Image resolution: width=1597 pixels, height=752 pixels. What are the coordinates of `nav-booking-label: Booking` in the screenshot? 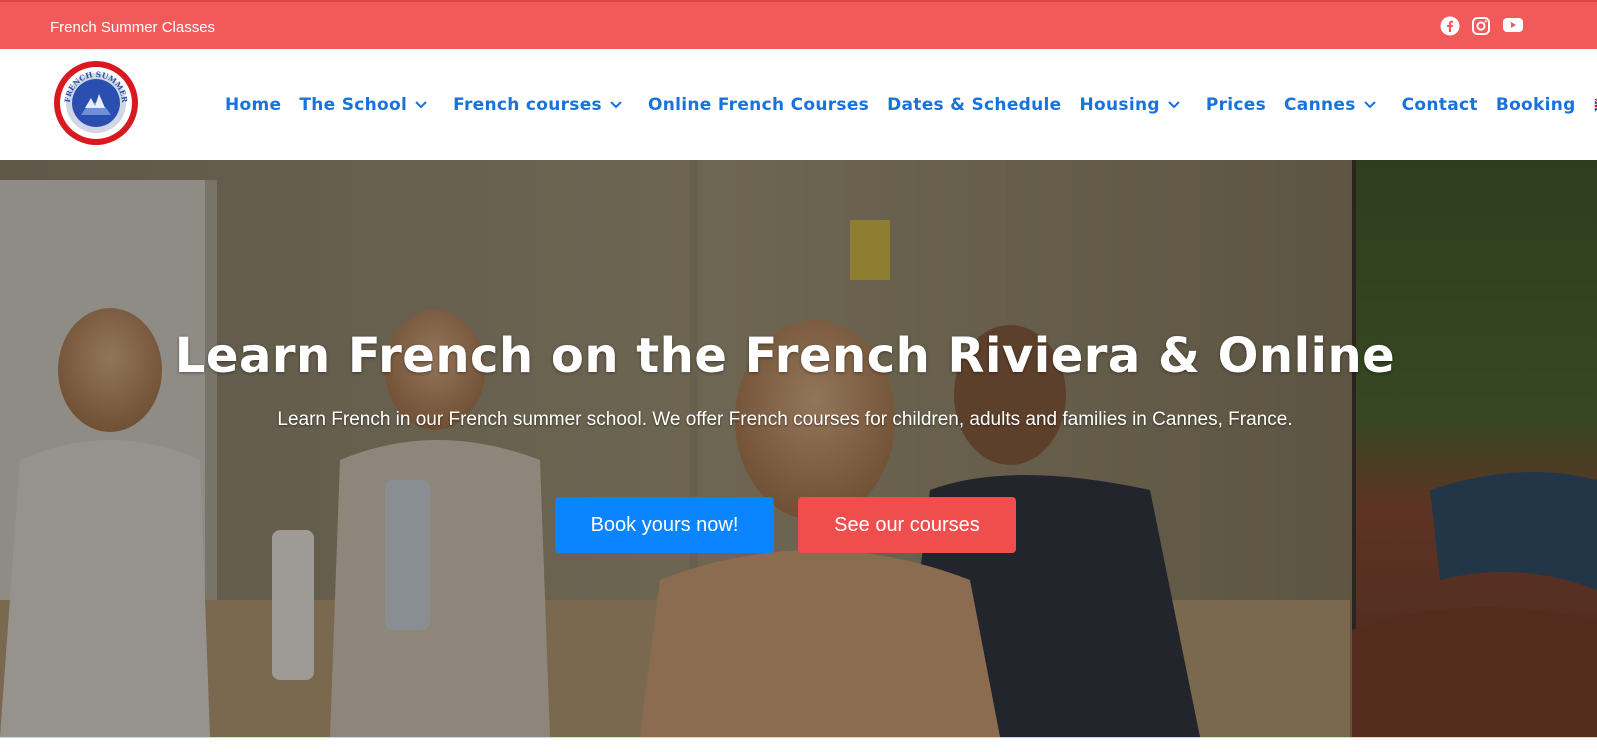 It's located at (1535, 104).